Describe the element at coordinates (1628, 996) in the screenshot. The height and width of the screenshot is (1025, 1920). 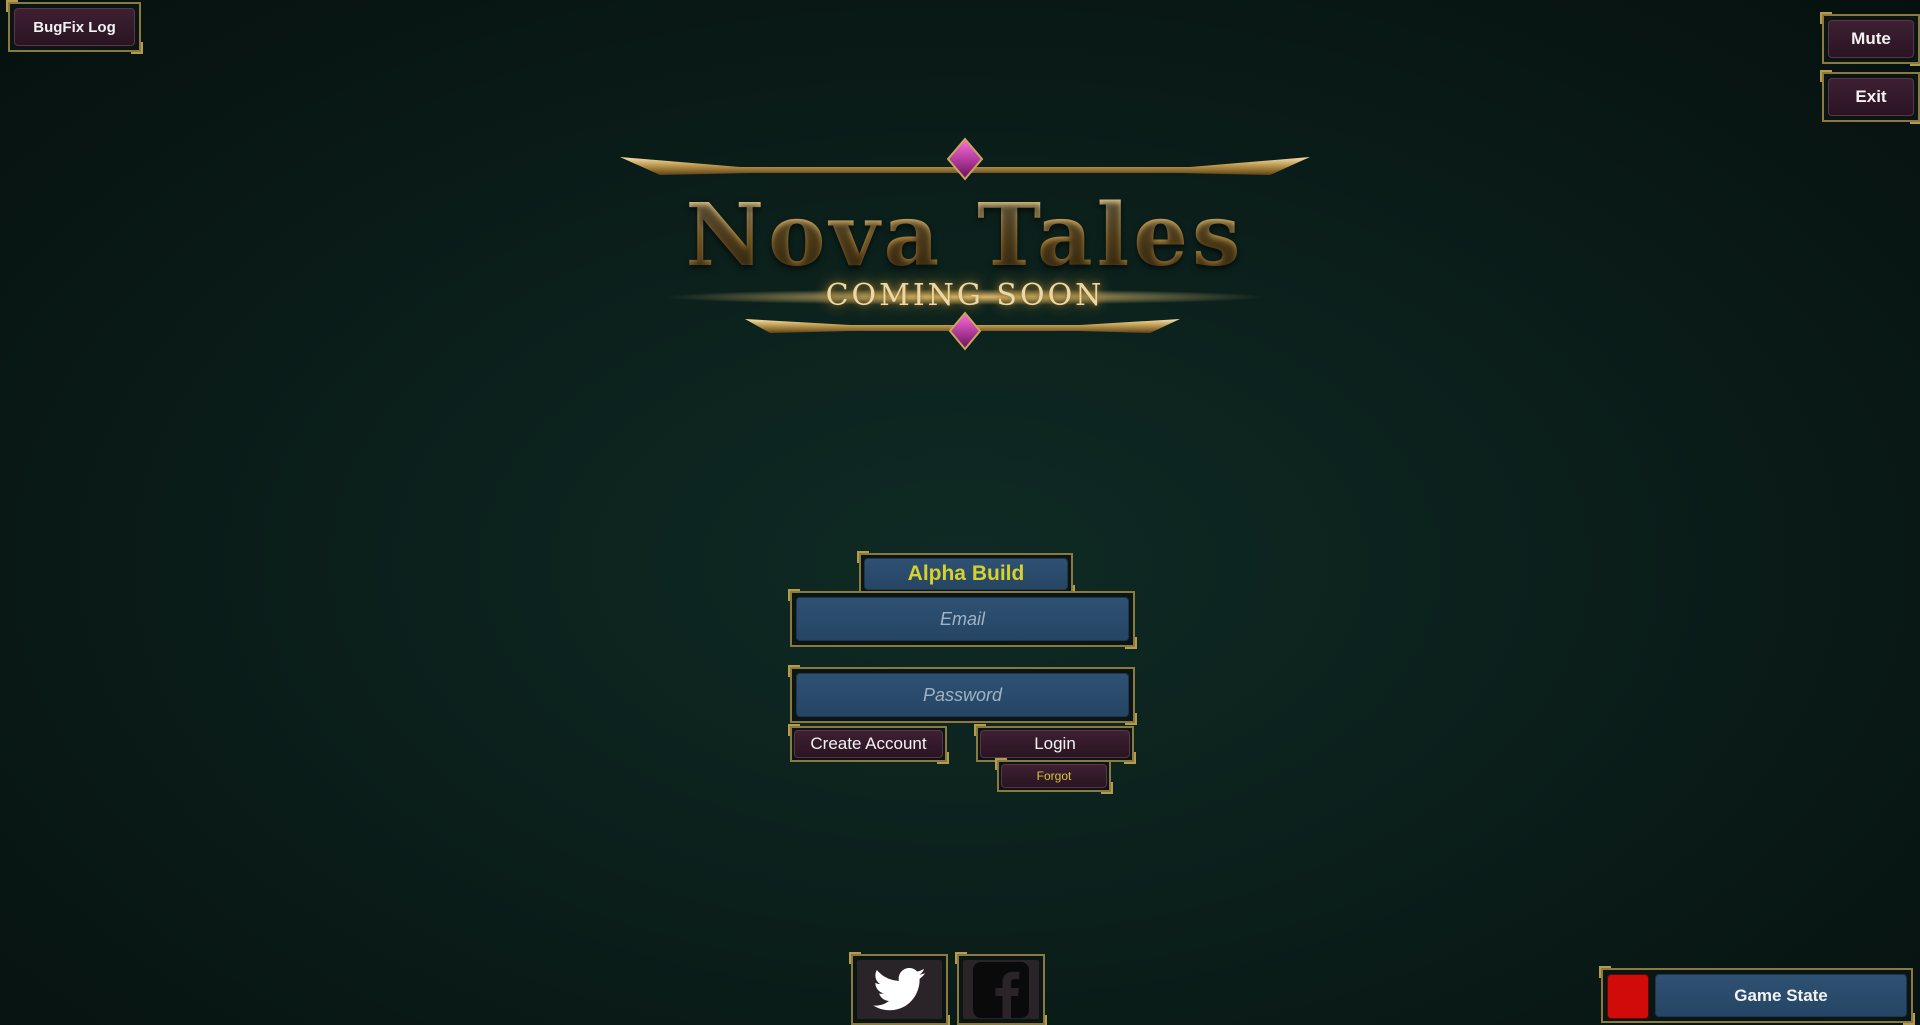
I see `game-state-indicator` at that location.